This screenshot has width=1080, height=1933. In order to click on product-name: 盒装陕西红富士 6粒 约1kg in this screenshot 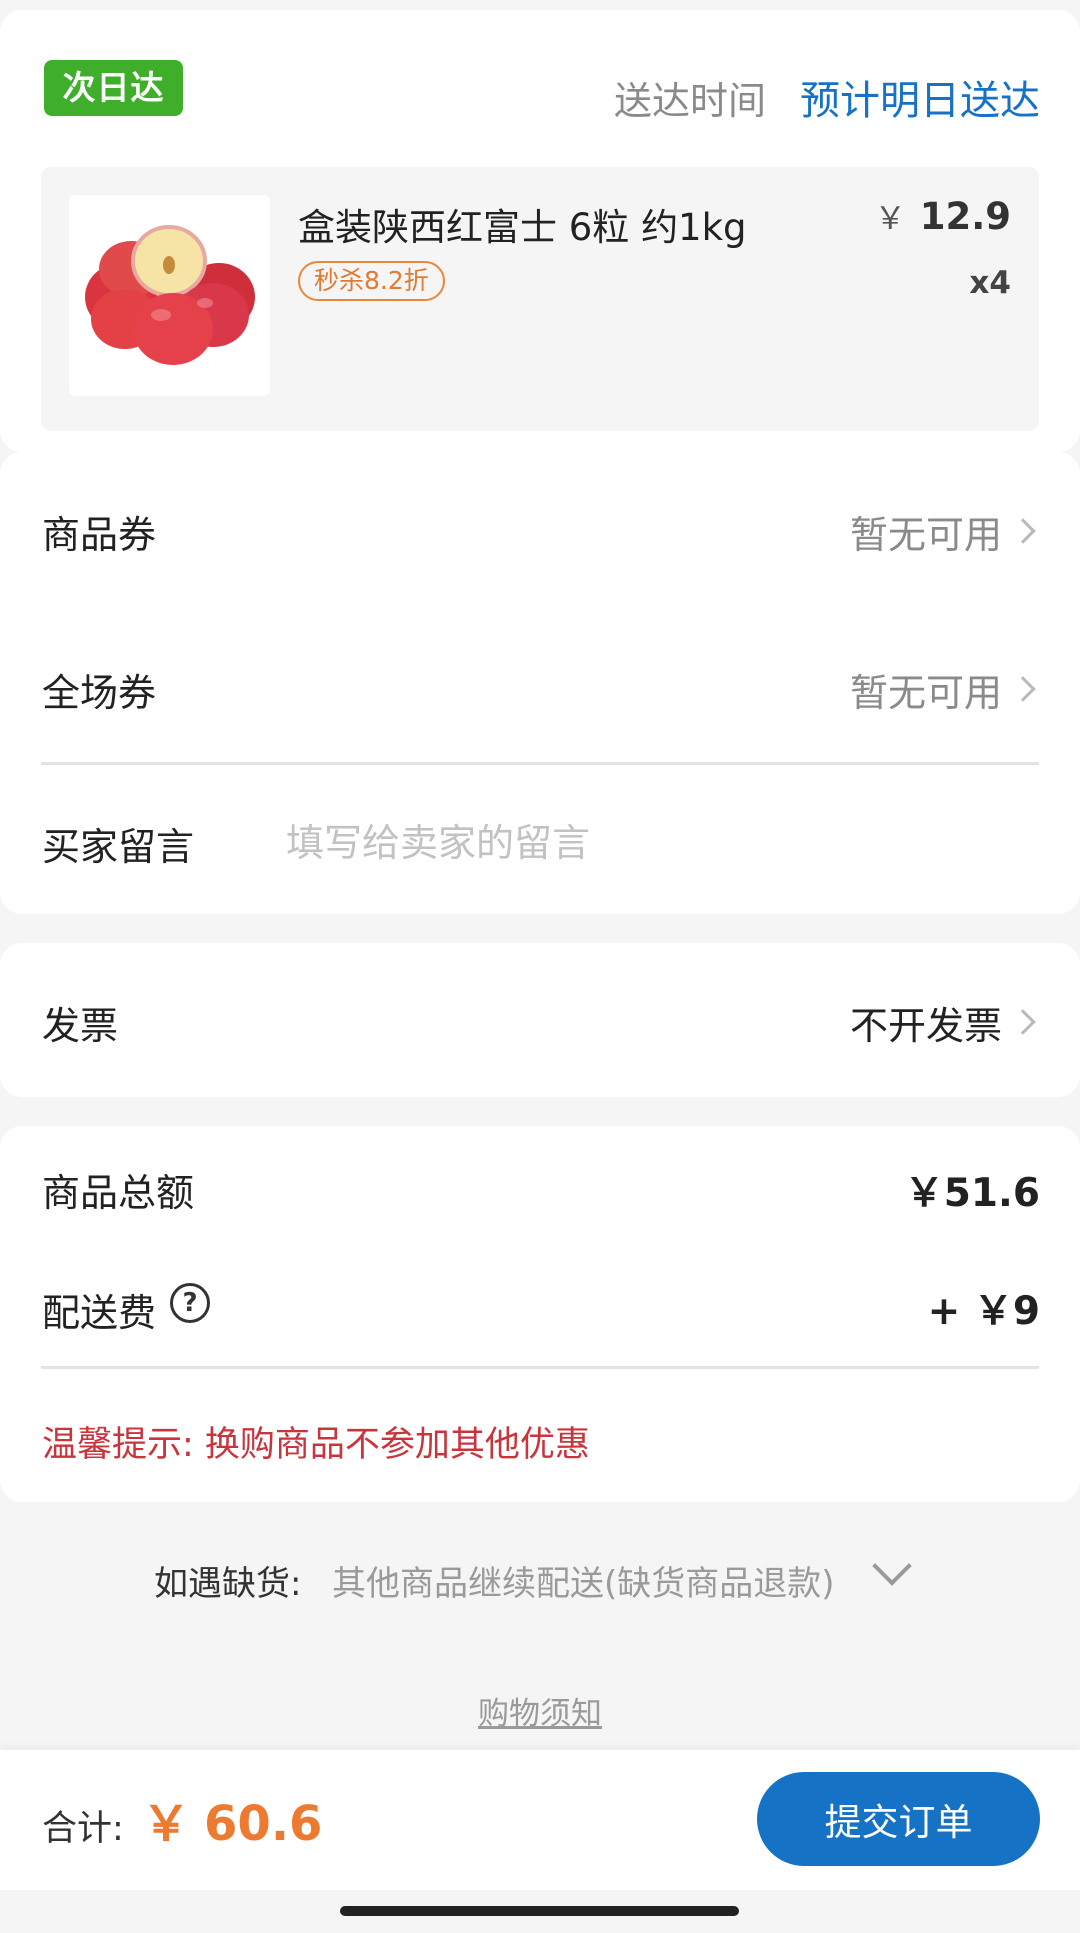, I will do `click(522, 227)`.